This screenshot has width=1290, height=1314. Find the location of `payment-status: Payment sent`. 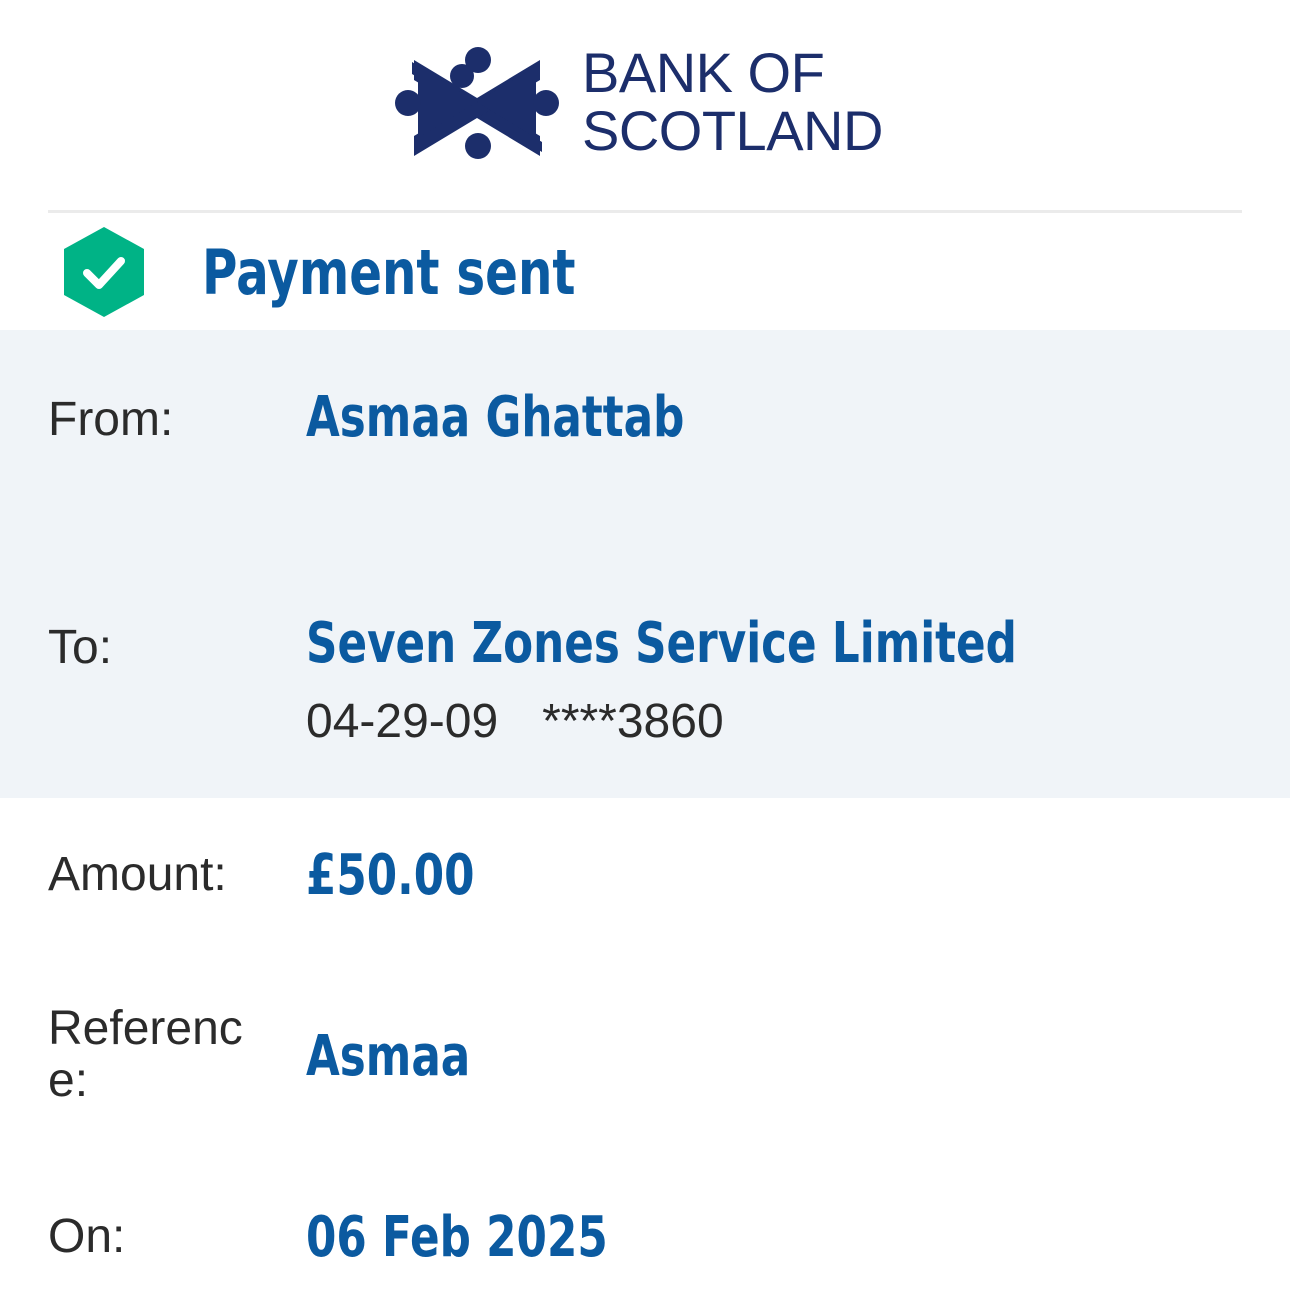

payment-status: Payment sent is located at coordinates (645, 271).